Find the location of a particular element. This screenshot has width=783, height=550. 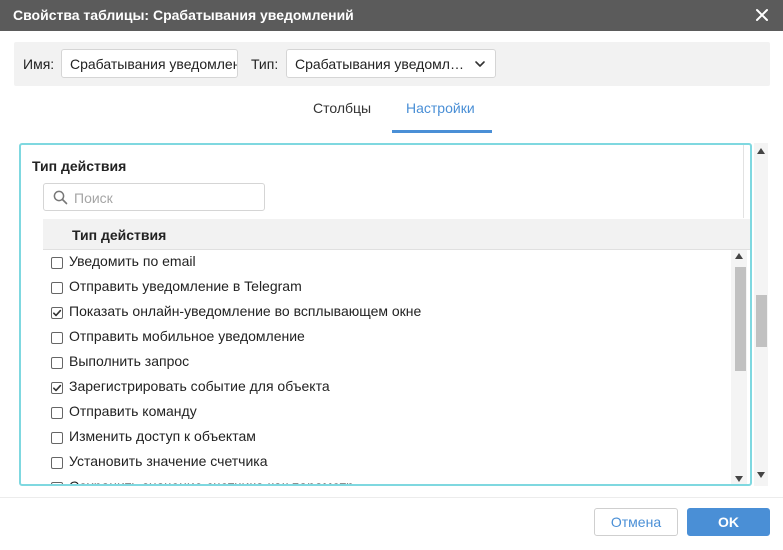

footer-divider is located at coordinates (391, 497).